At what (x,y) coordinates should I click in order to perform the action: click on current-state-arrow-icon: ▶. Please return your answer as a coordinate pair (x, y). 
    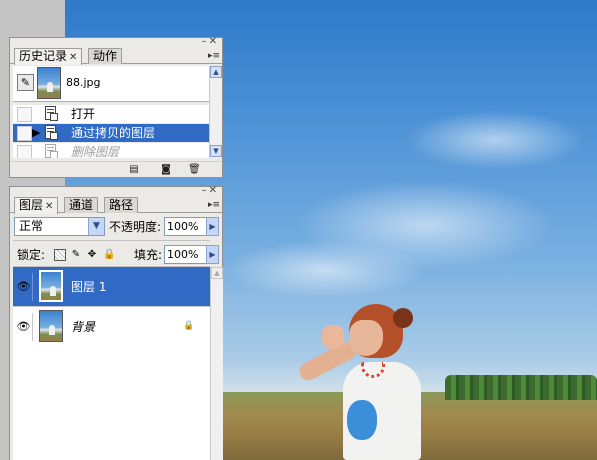
    Looking at the image, I should click on (36, 132).